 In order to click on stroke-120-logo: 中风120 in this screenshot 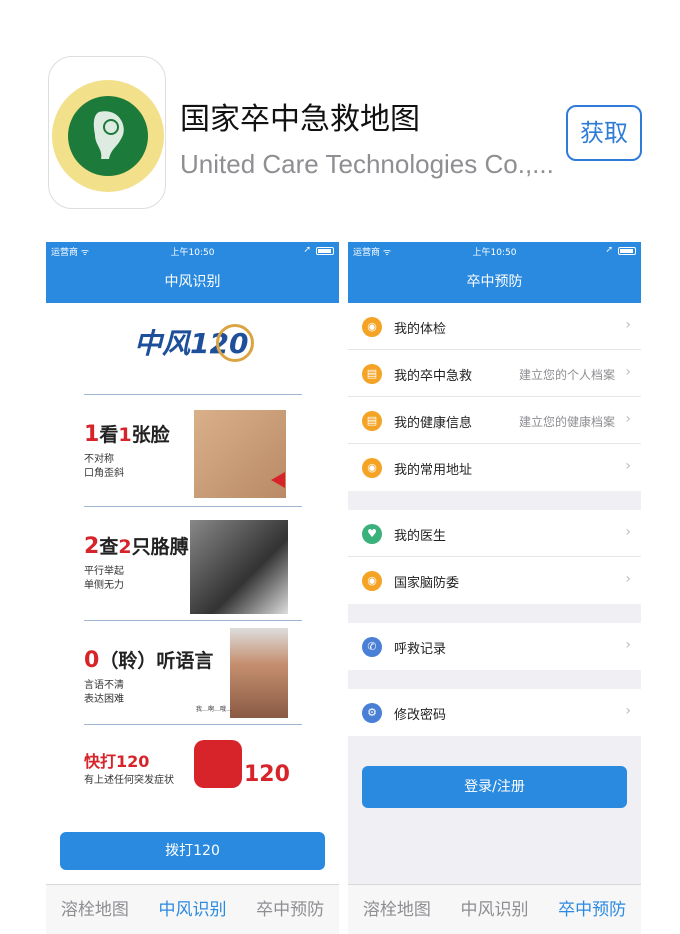, I will do `click(194, 347)`.